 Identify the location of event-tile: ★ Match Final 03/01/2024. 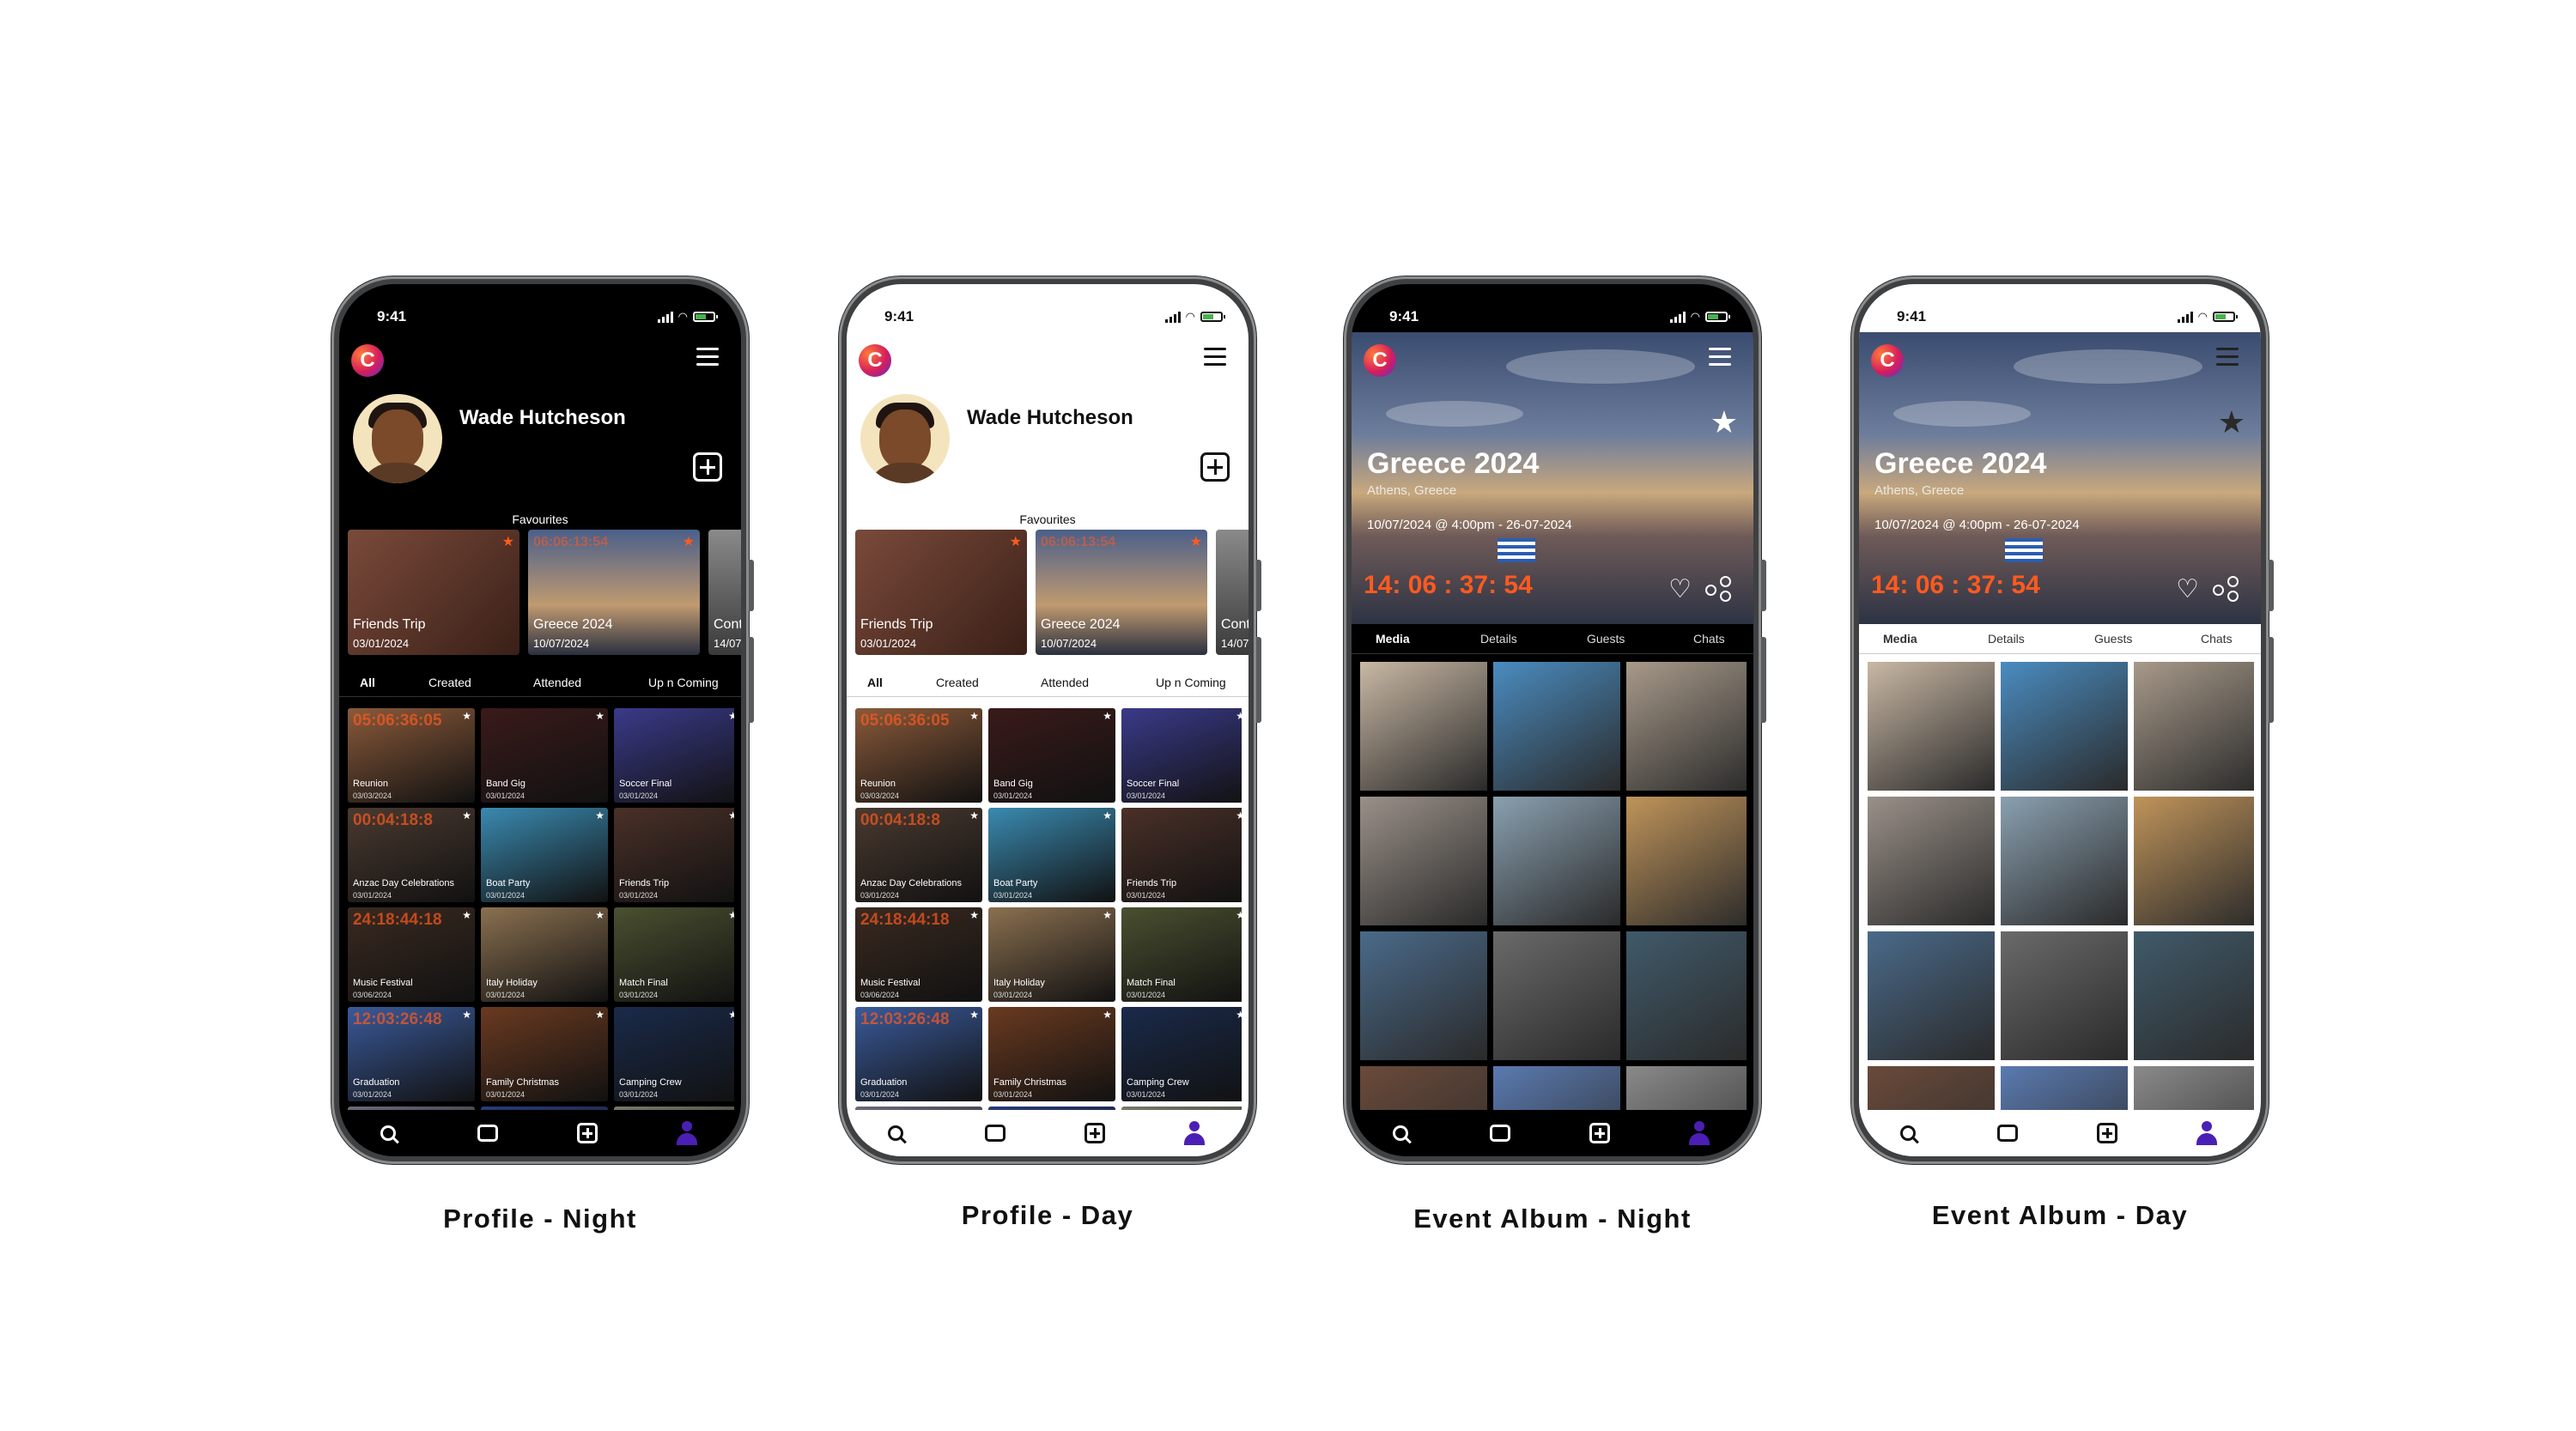
(1181, 955).